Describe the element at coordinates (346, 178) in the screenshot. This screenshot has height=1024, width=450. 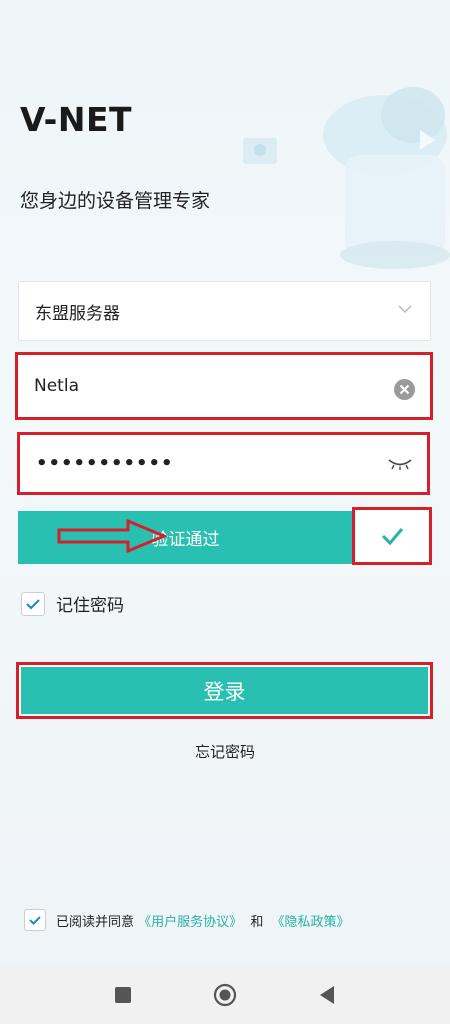
I see `cloud-illustration` at that location.